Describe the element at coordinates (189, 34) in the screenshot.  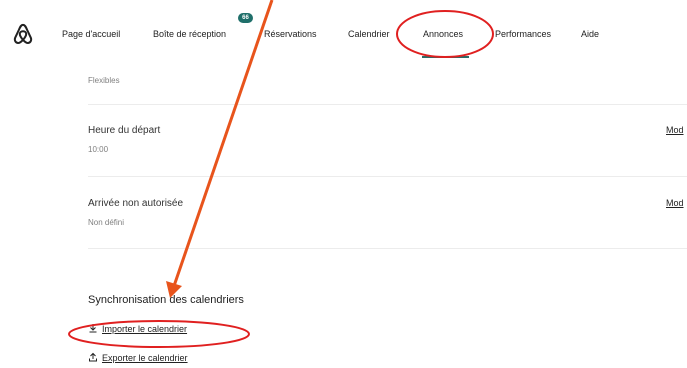
I see `nav-item-inbox: Boîte de réception` at that location.